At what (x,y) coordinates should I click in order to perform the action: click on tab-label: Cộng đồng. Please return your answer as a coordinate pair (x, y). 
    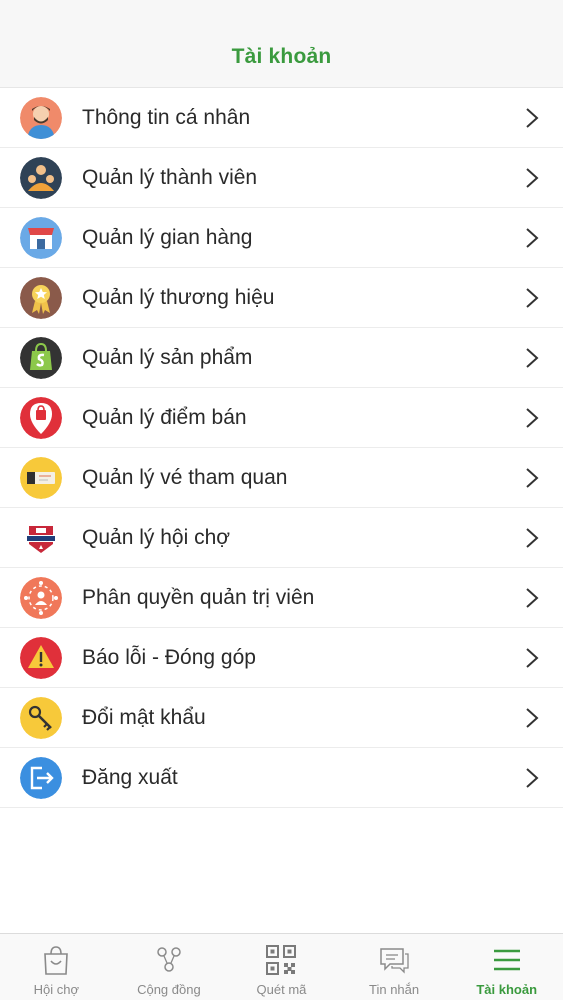
    Looking at the image, I should click on (169, 989).